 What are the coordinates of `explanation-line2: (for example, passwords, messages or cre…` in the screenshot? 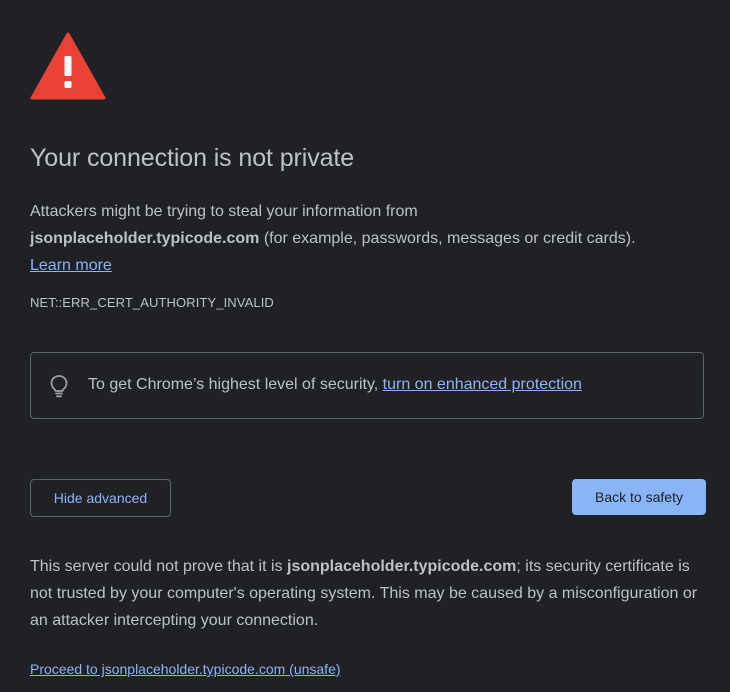 It's located at (447, 238).